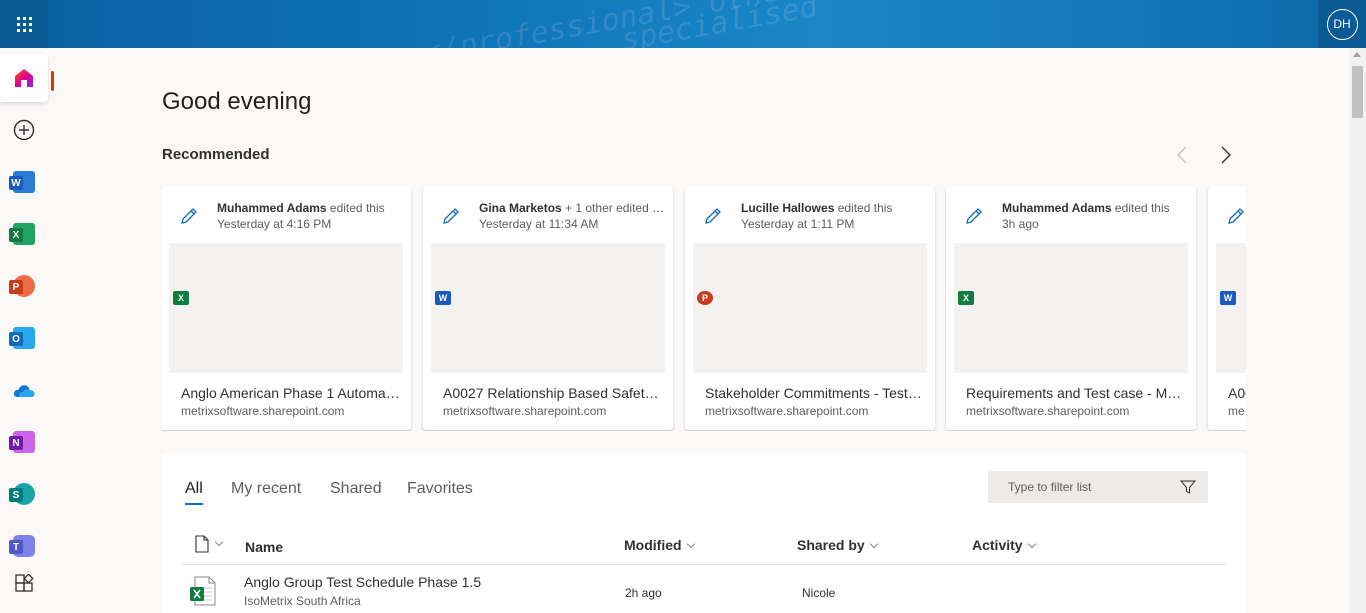  I want to click on app-rail: W X P O N S T, so click(27, 330).